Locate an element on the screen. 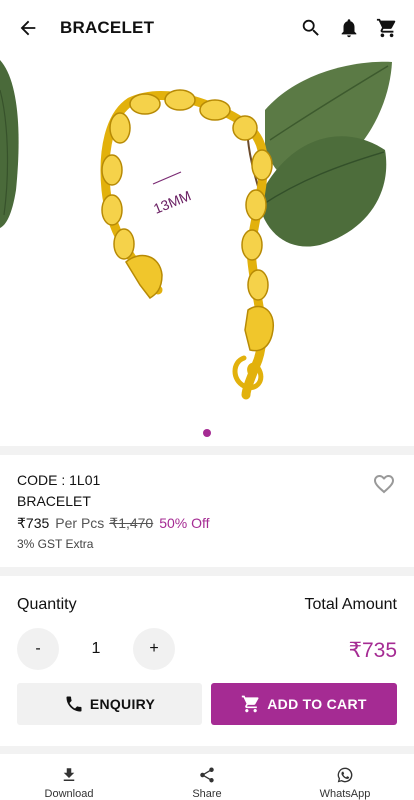  product-code: CODE : 1L01 is located at coordinates (59, 480).